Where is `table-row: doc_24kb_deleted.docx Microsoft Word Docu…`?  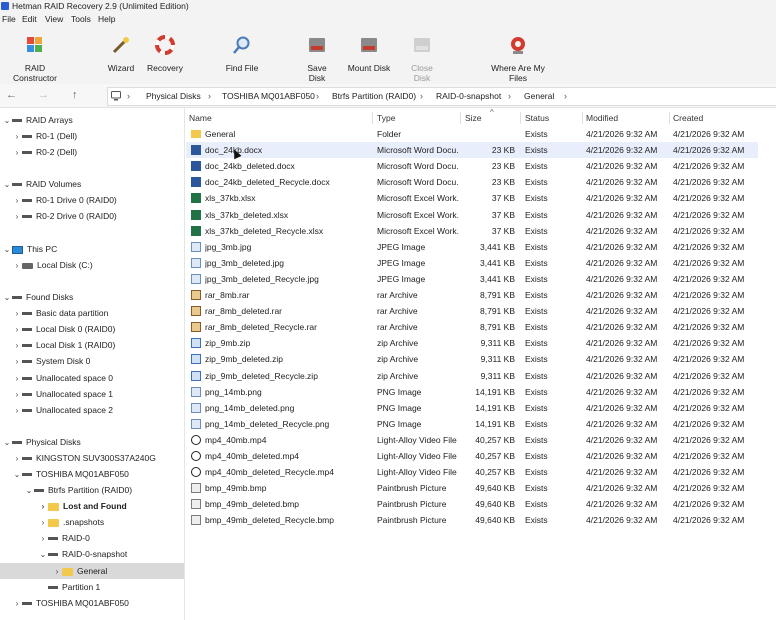 table-row: doc_24kb_deleted.docx Microsoft Word Docu… is located at coordinates (472, 166).